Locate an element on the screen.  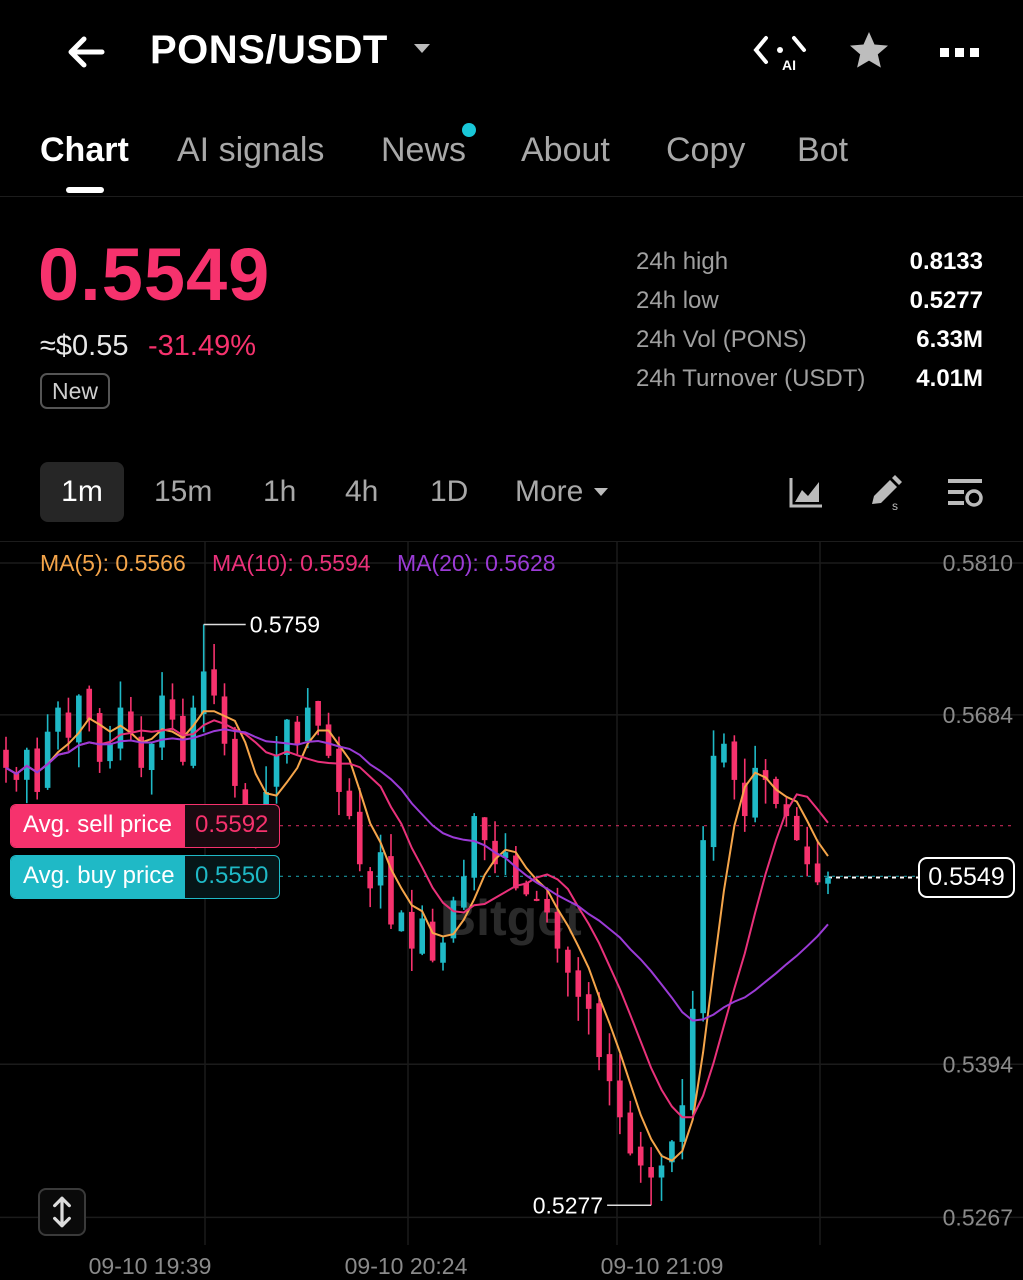
interval-4h: 4h is located at coordinates (361, 492).